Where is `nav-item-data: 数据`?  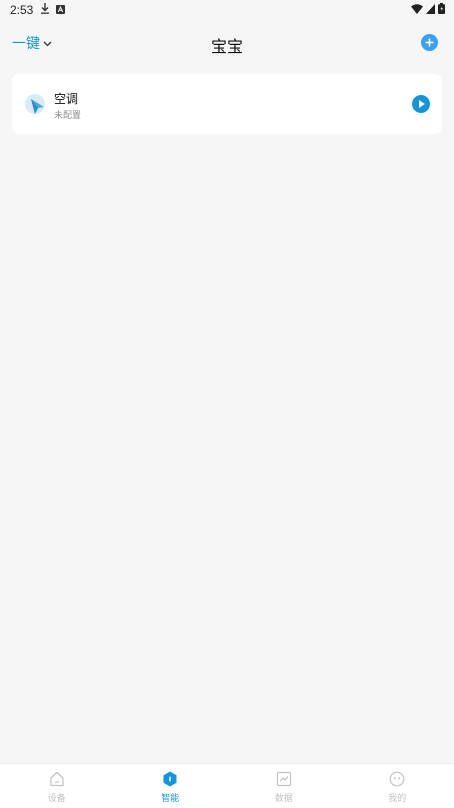
nav-item-data: 数据 is located at coordinates (284, 786).